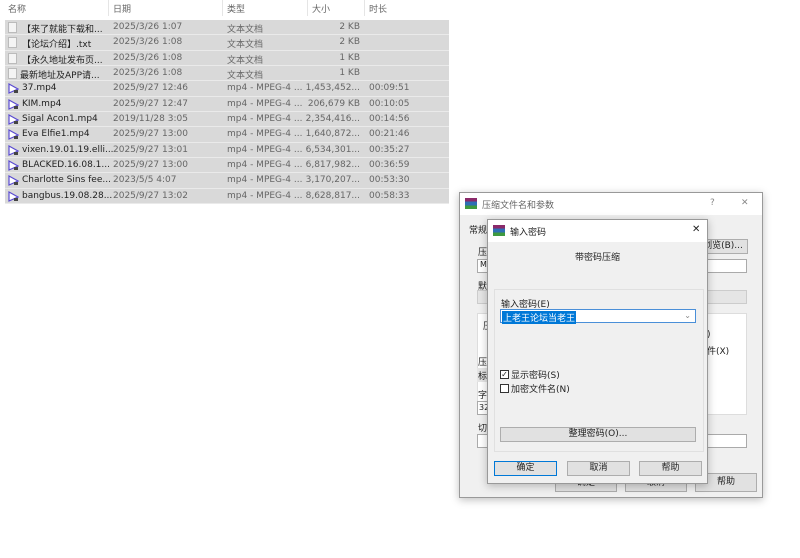  What do you see at coordinates (539, 317) in the screenshot?
I see `password-value: 上老王论坛当老王` at bounding box center [539, 317].